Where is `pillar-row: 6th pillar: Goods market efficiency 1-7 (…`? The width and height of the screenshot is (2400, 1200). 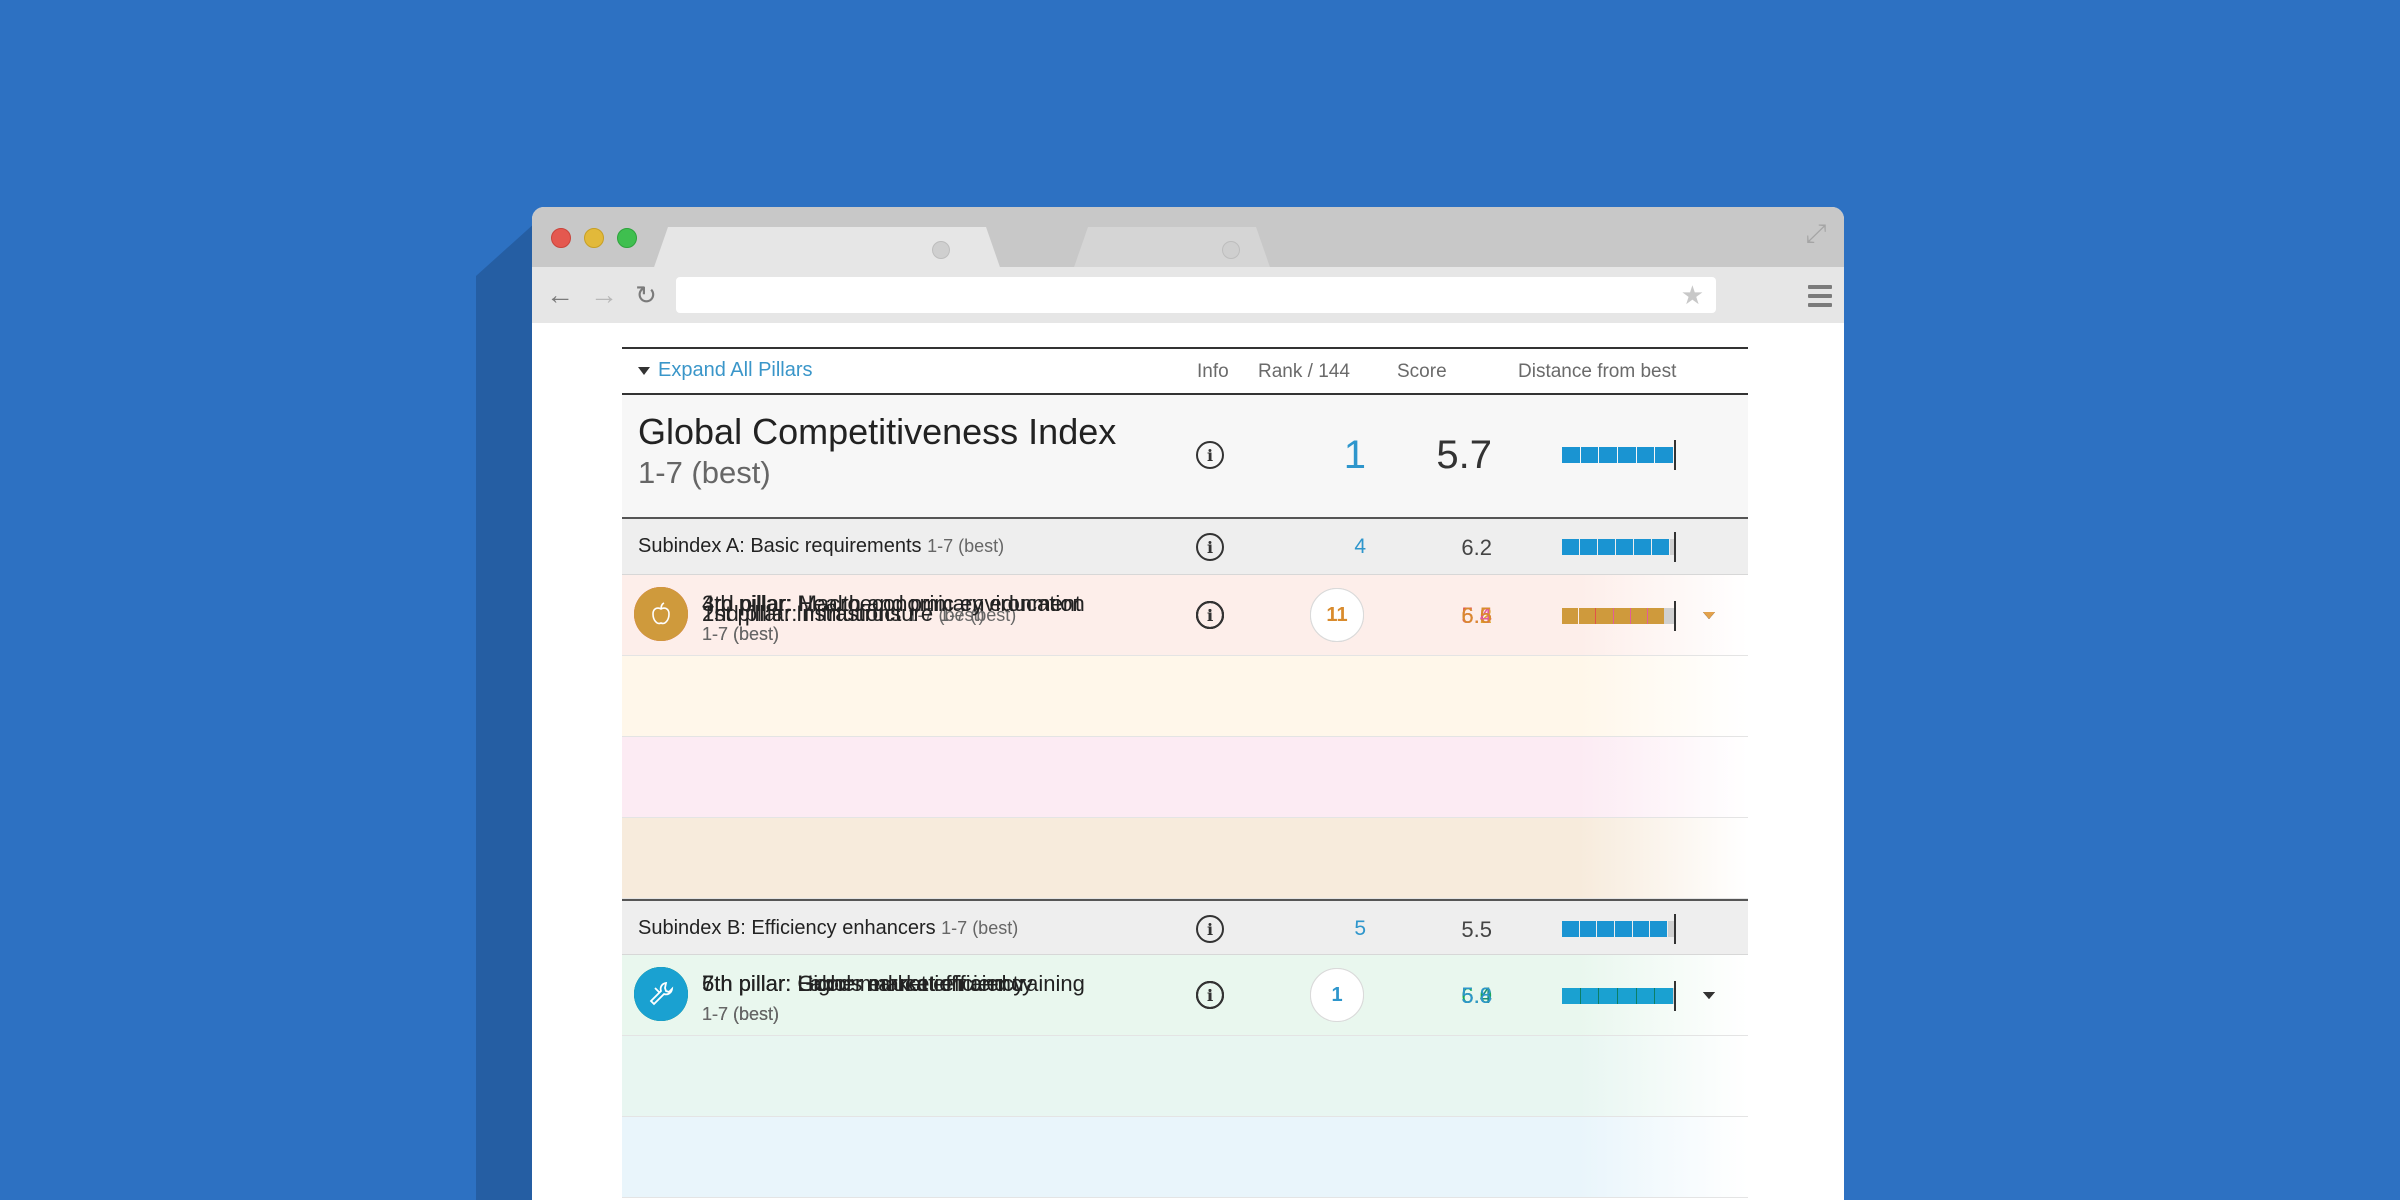 pillar-row: 6th pillar: Goods market efficiency 1-7 (… is located at coordinates (1185, 1042).